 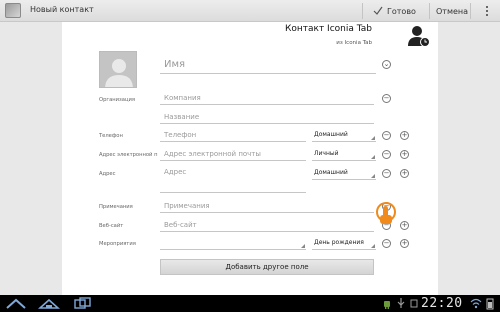 What do you see at coordinates (344, 154) in the screenshot?
I see `email-type-spinner: Личный` at bounding box center [344, 154].